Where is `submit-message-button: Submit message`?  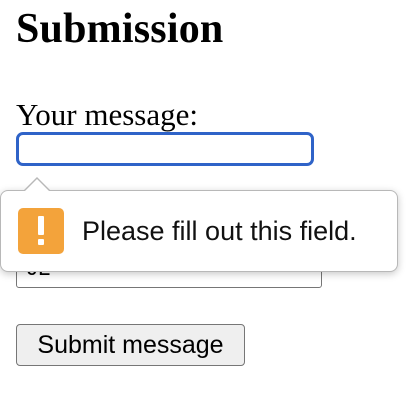
submit-message-button: Submit message is located at coordinates (130, 345).